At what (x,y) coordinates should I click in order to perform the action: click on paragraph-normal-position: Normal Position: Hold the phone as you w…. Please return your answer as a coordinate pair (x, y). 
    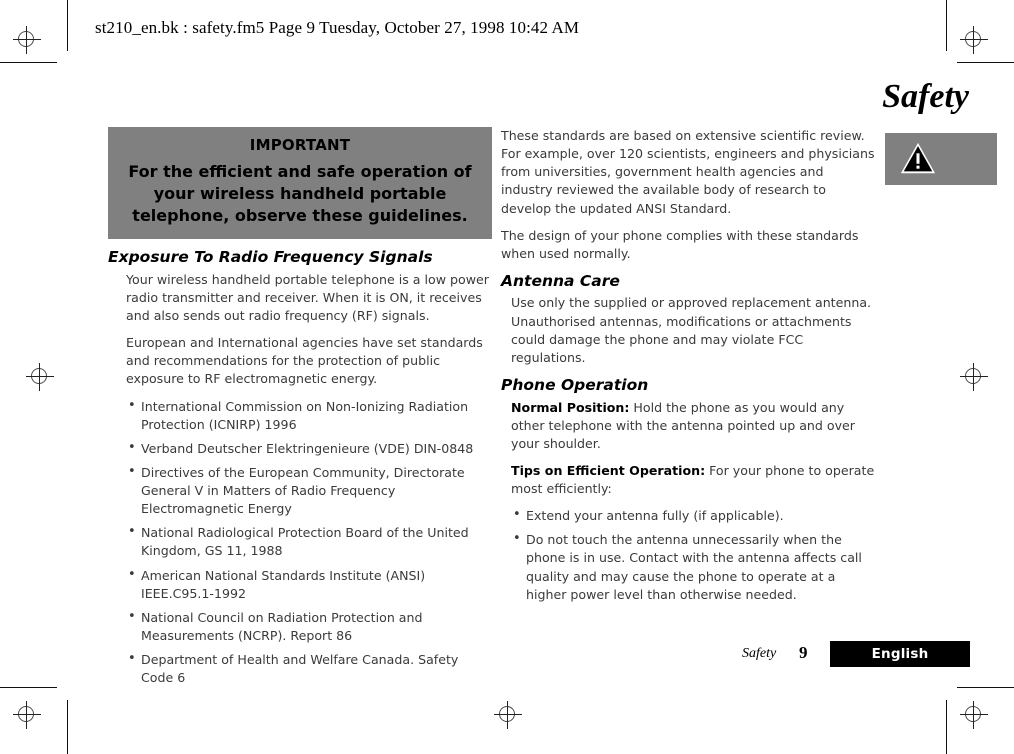
    Looking at the image, I should click on (690, 426).